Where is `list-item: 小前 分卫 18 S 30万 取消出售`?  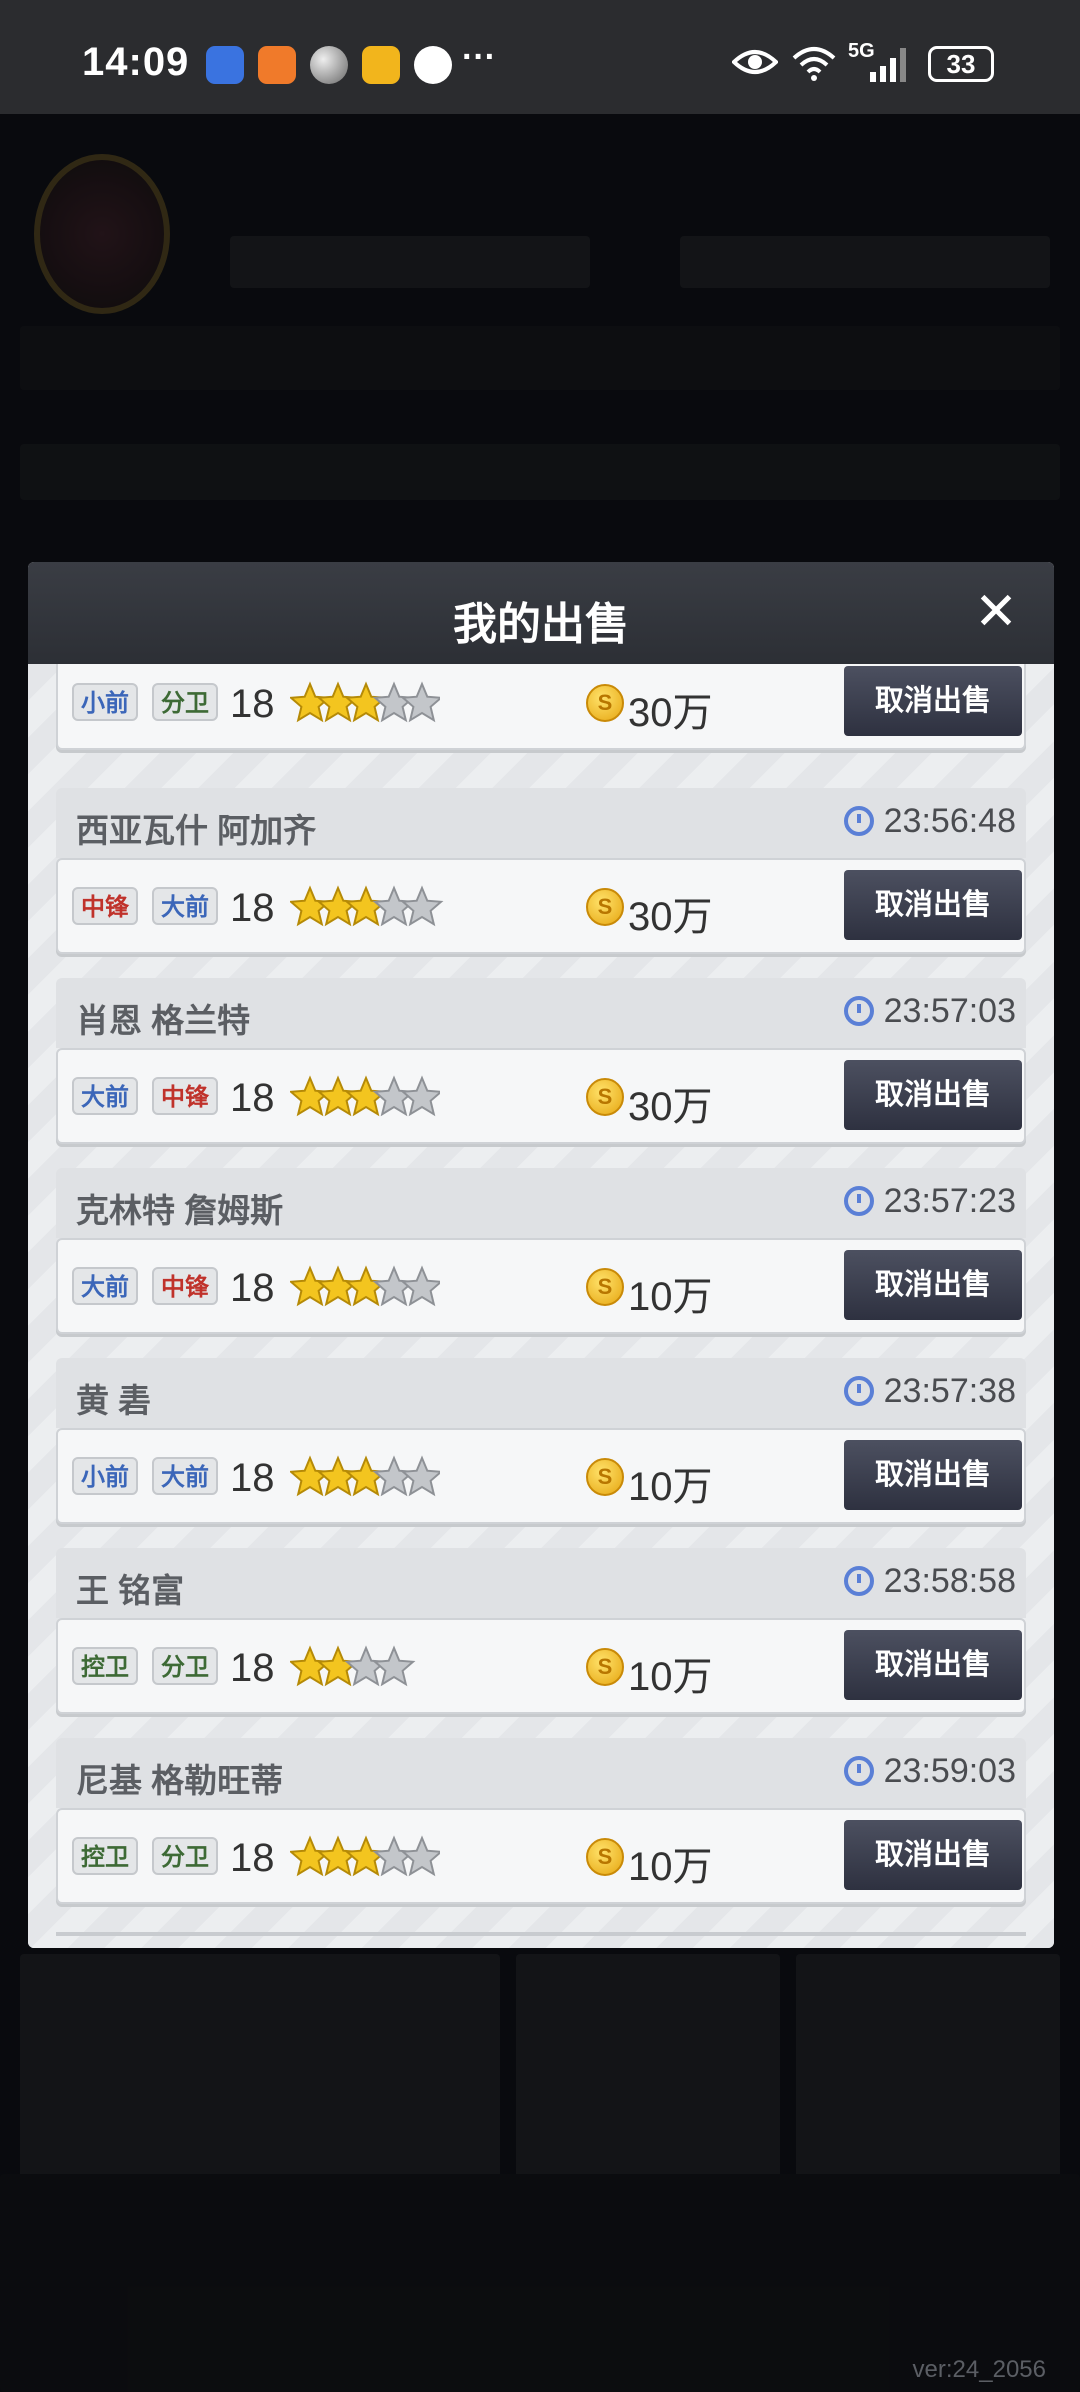 list-item: 小前 分卫 18 S 30万 取消出售 is located at coordinates (541, 714).